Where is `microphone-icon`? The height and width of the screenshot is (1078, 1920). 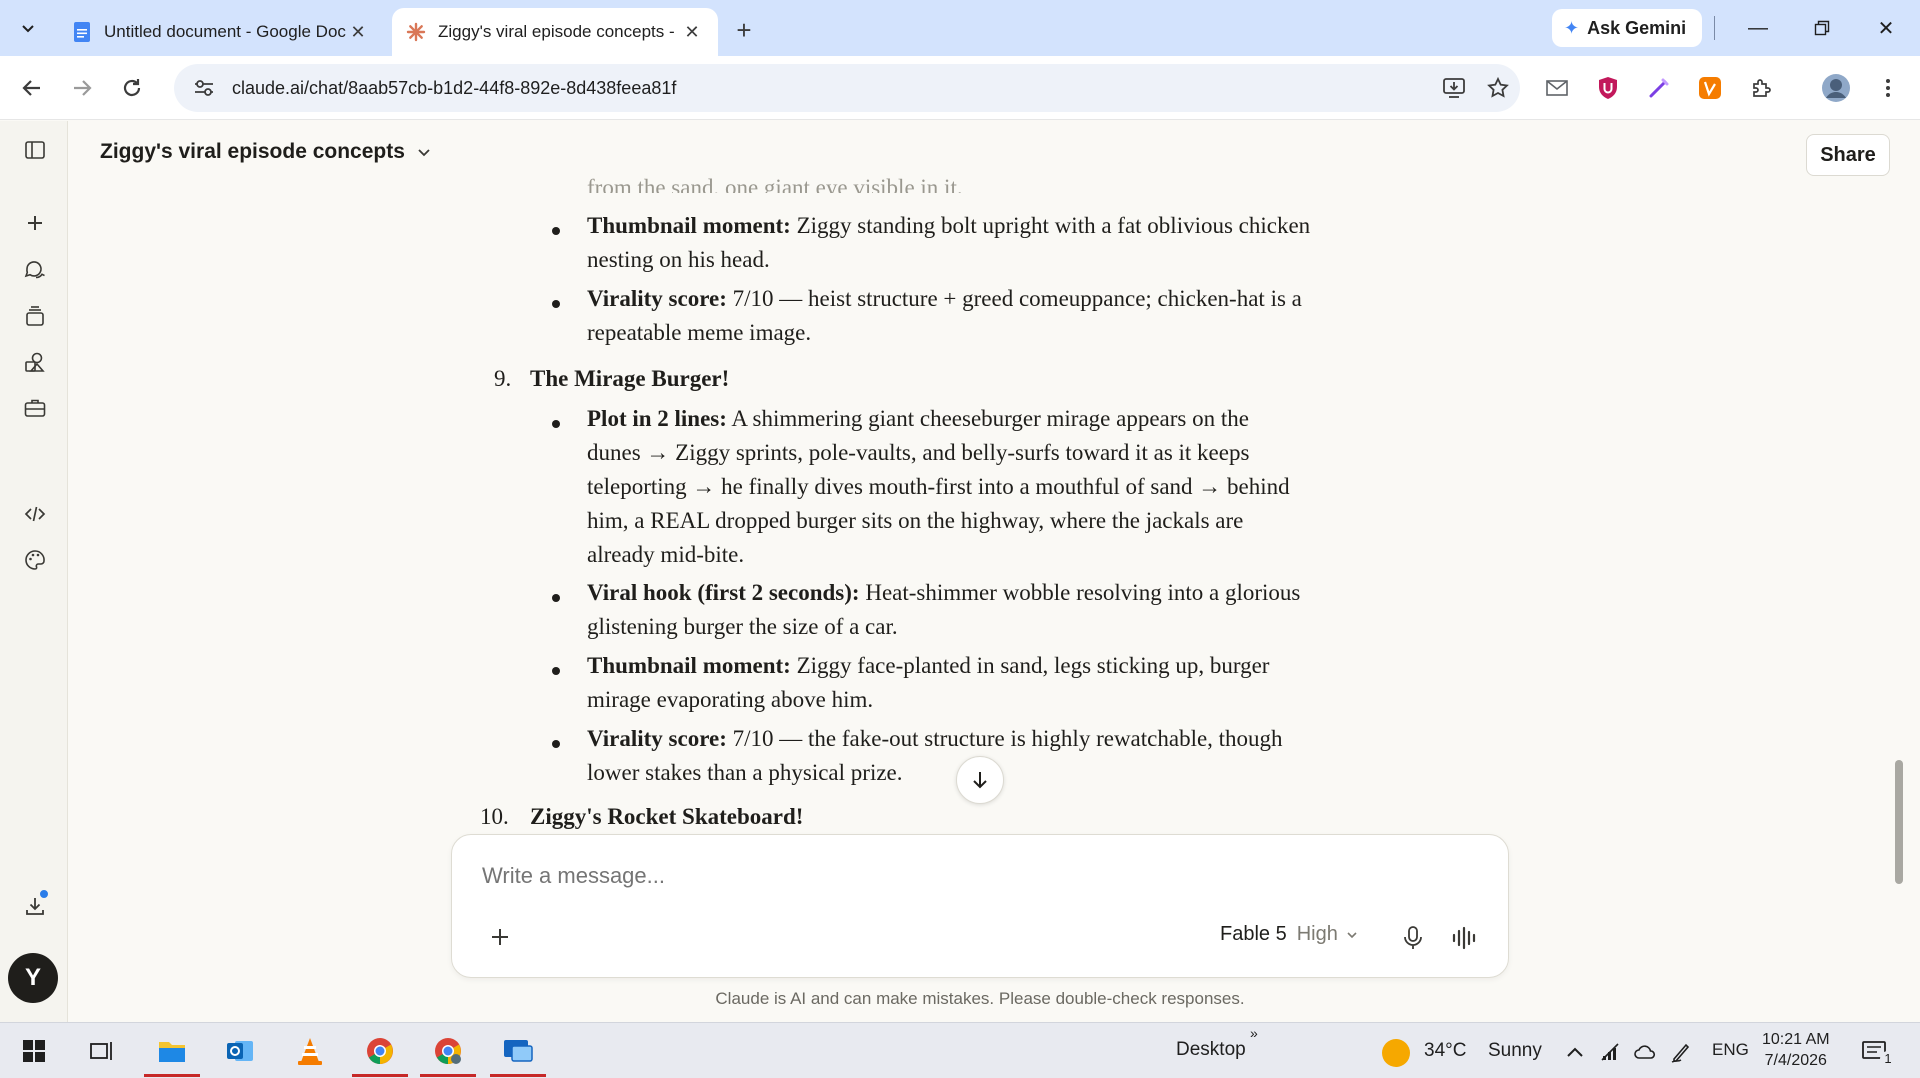 microphone-icon is located at coordinates (1413, 937).